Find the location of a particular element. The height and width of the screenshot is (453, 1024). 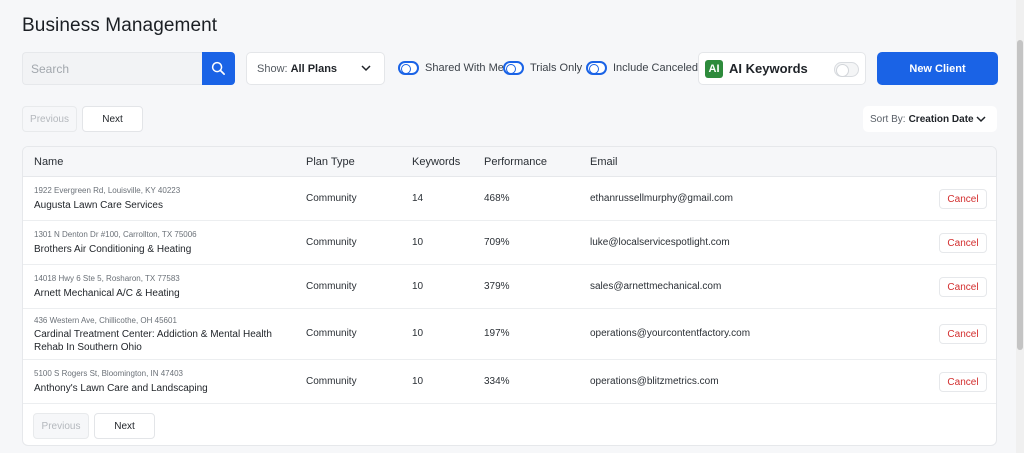

ai-keywords-label: AI Keywords is located at coordinates (768, 68).